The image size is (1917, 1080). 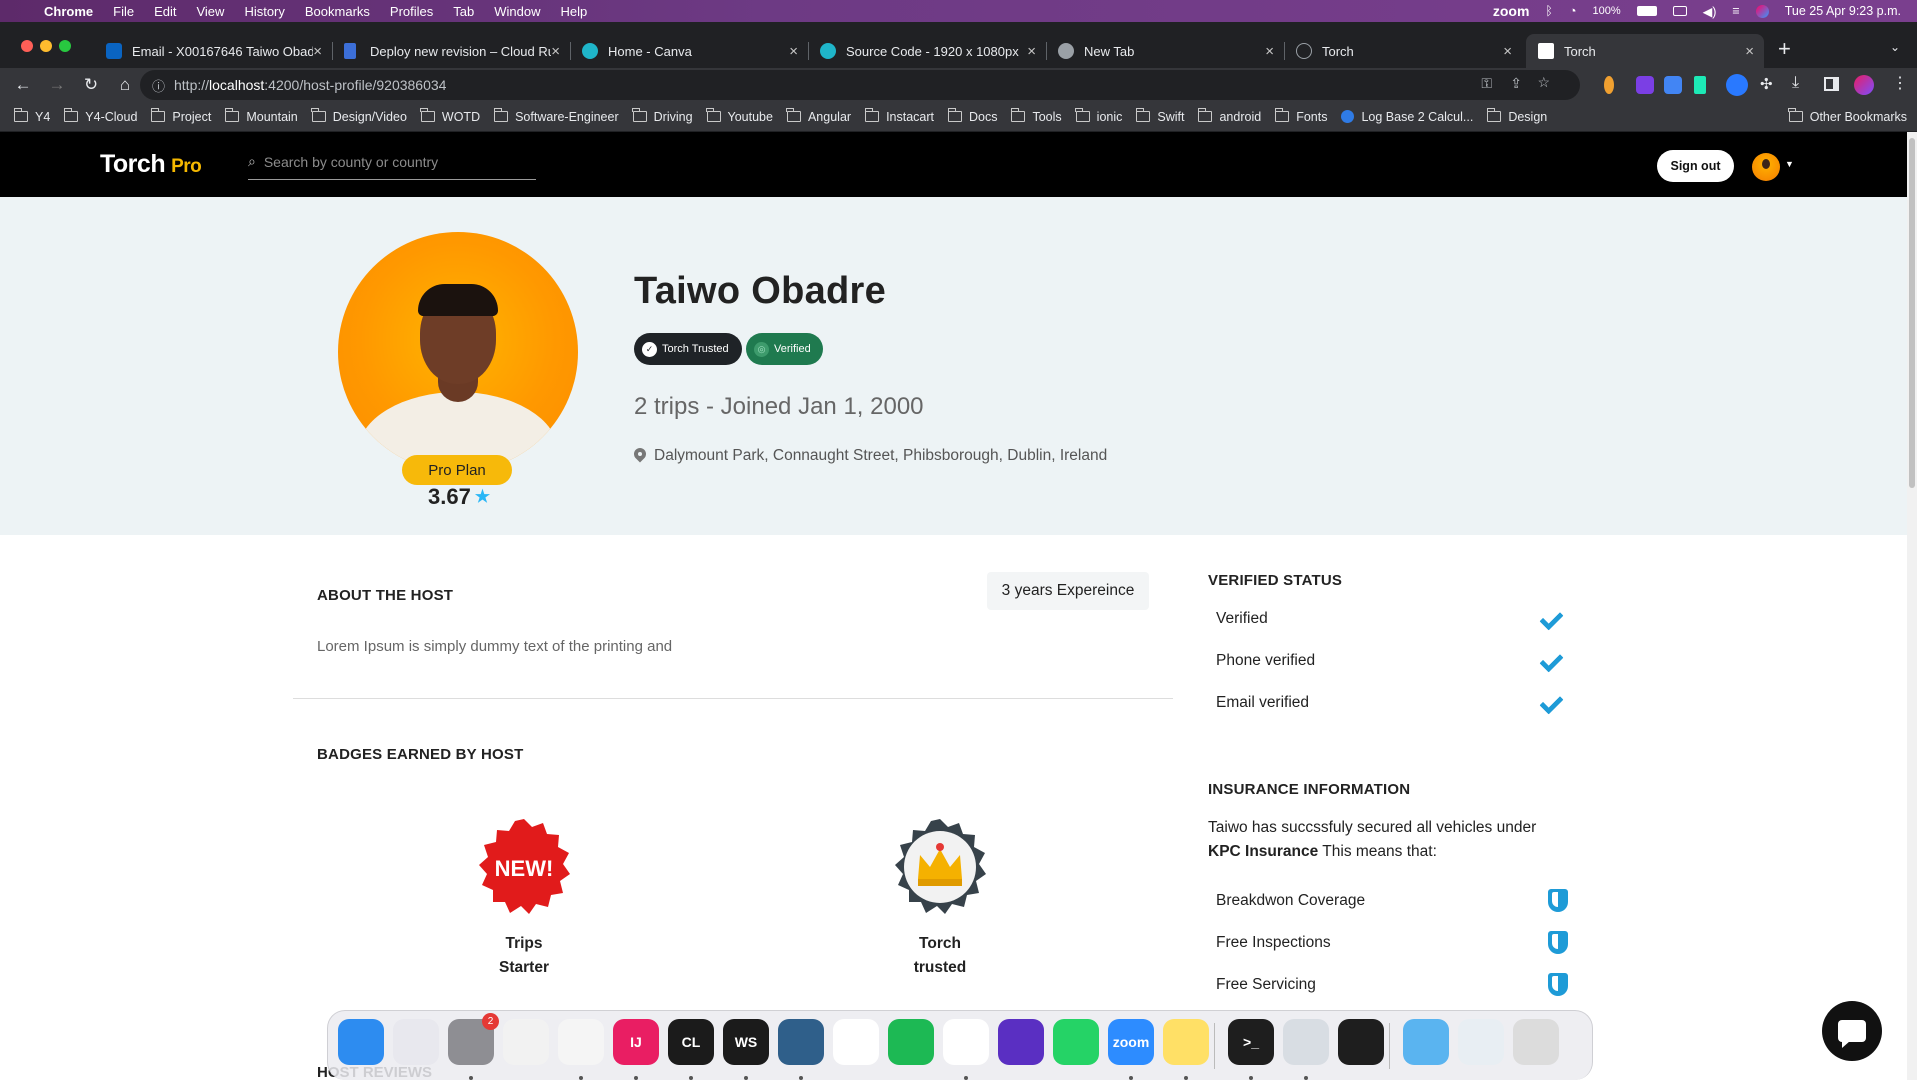 What do you see at coordinates (1864, 85) in the screenshot?
I see `profile-icon` at bounding box center [1864, 85].